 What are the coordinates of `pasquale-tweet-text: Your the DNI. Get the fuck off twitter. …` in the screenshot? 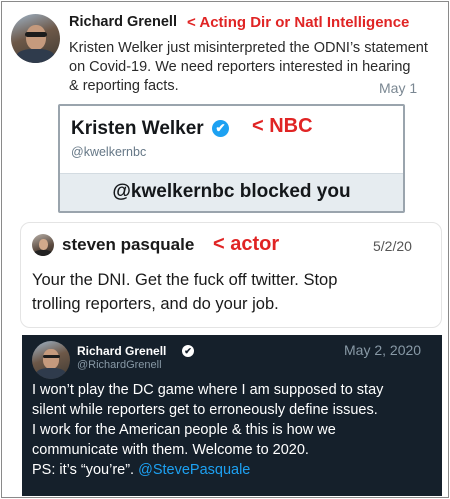 It's located at (232, 292).